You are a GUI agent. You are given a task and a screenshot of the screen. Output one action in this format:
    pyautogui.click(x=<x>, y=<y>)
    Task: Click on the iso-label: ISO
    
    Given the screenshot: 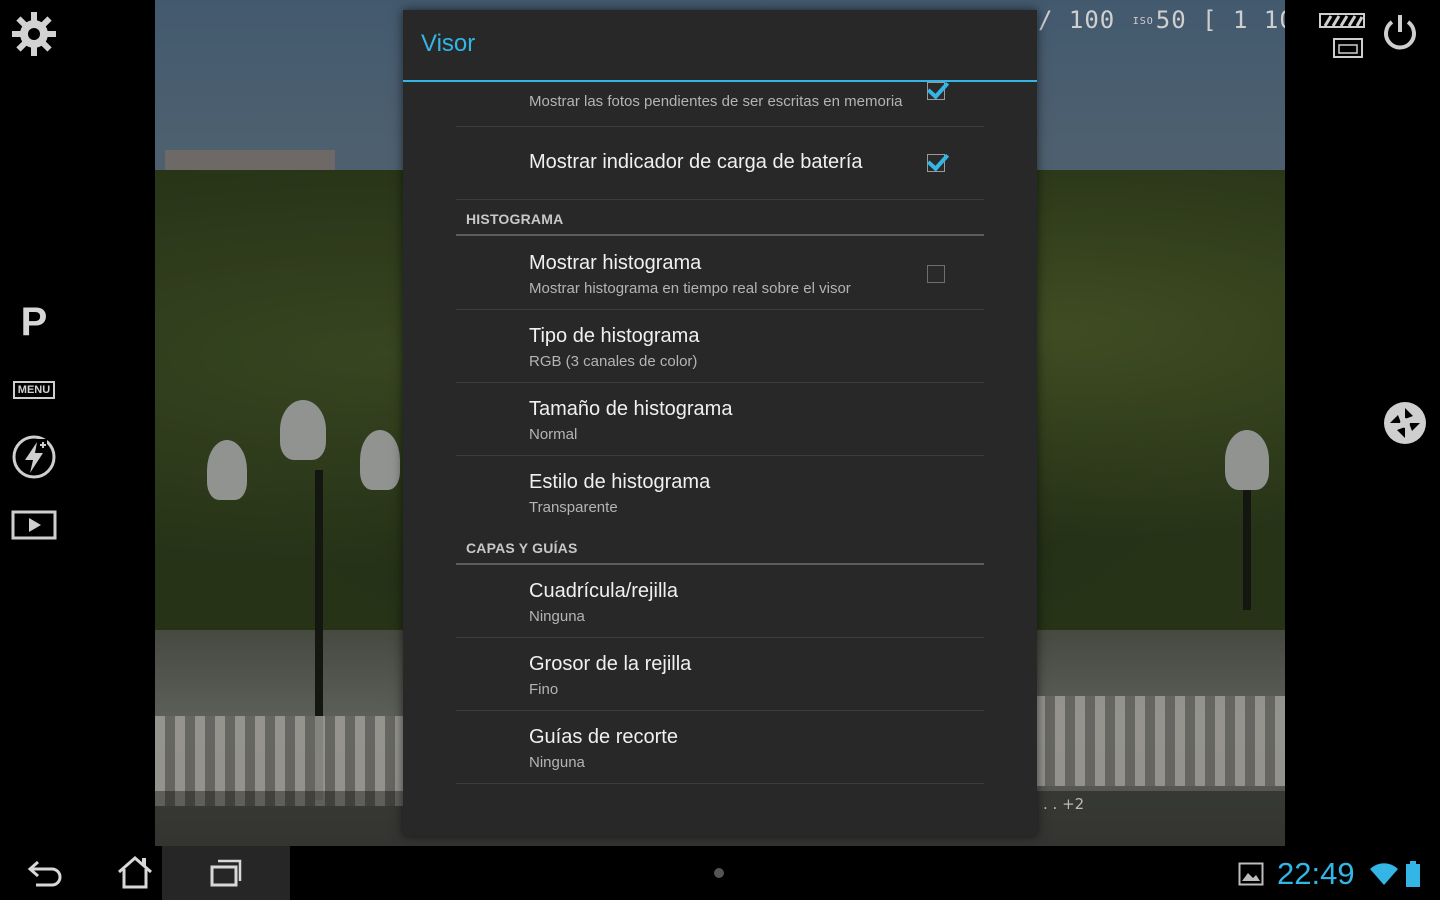 What is the action you would take?
    pyautogui.click(x=1143, y=21)
    